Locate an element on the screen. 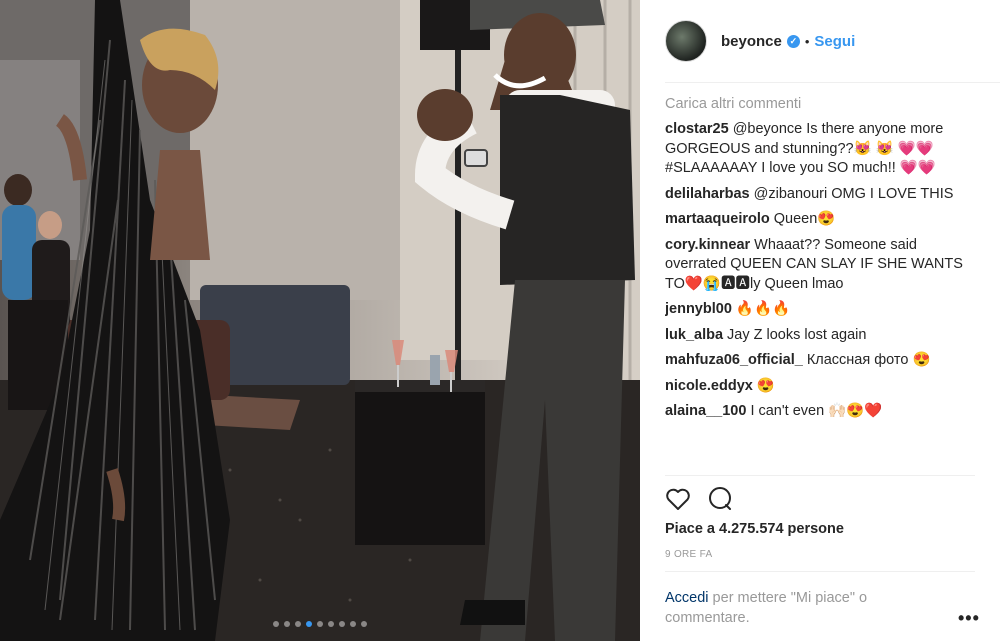  comment-text: @zibanouri OMG I LOVE THIS is located at coordinates (853, 193).